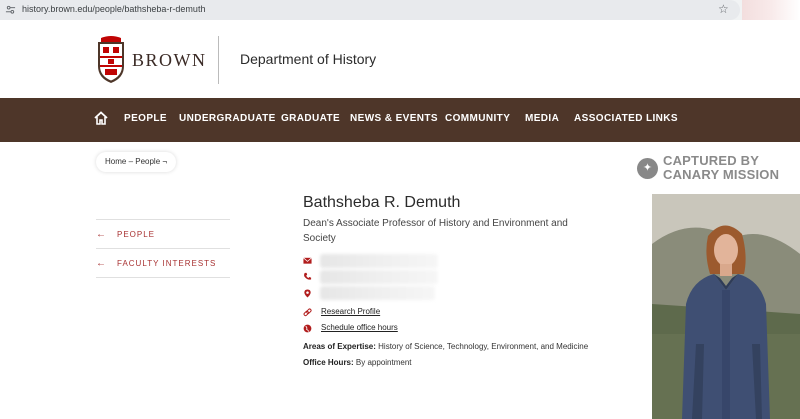  What do you see at coordinates (723, 9) in the screenshot?
I see `bookmark-star-icon: ☆` at bounding box center [723, 9].